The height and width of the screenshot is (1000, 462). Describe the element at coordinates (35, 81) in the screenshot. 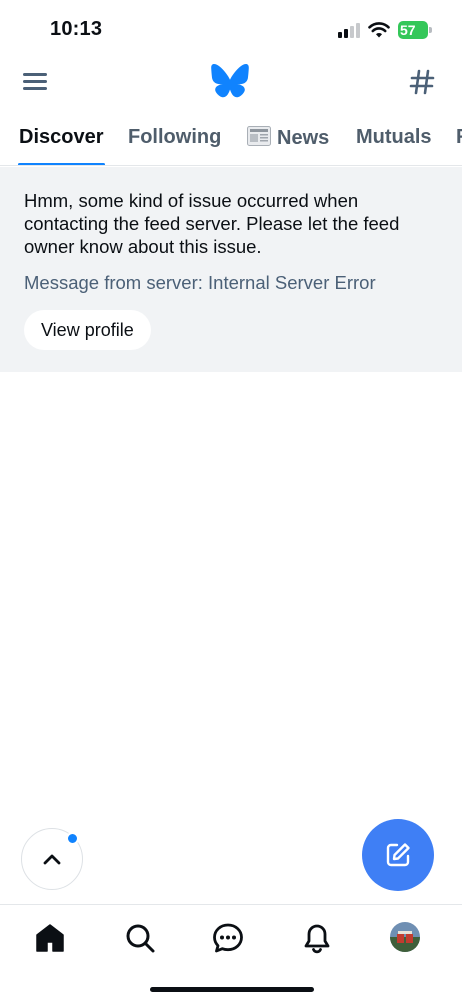

I see `hamburger-menu-icon` at that location.